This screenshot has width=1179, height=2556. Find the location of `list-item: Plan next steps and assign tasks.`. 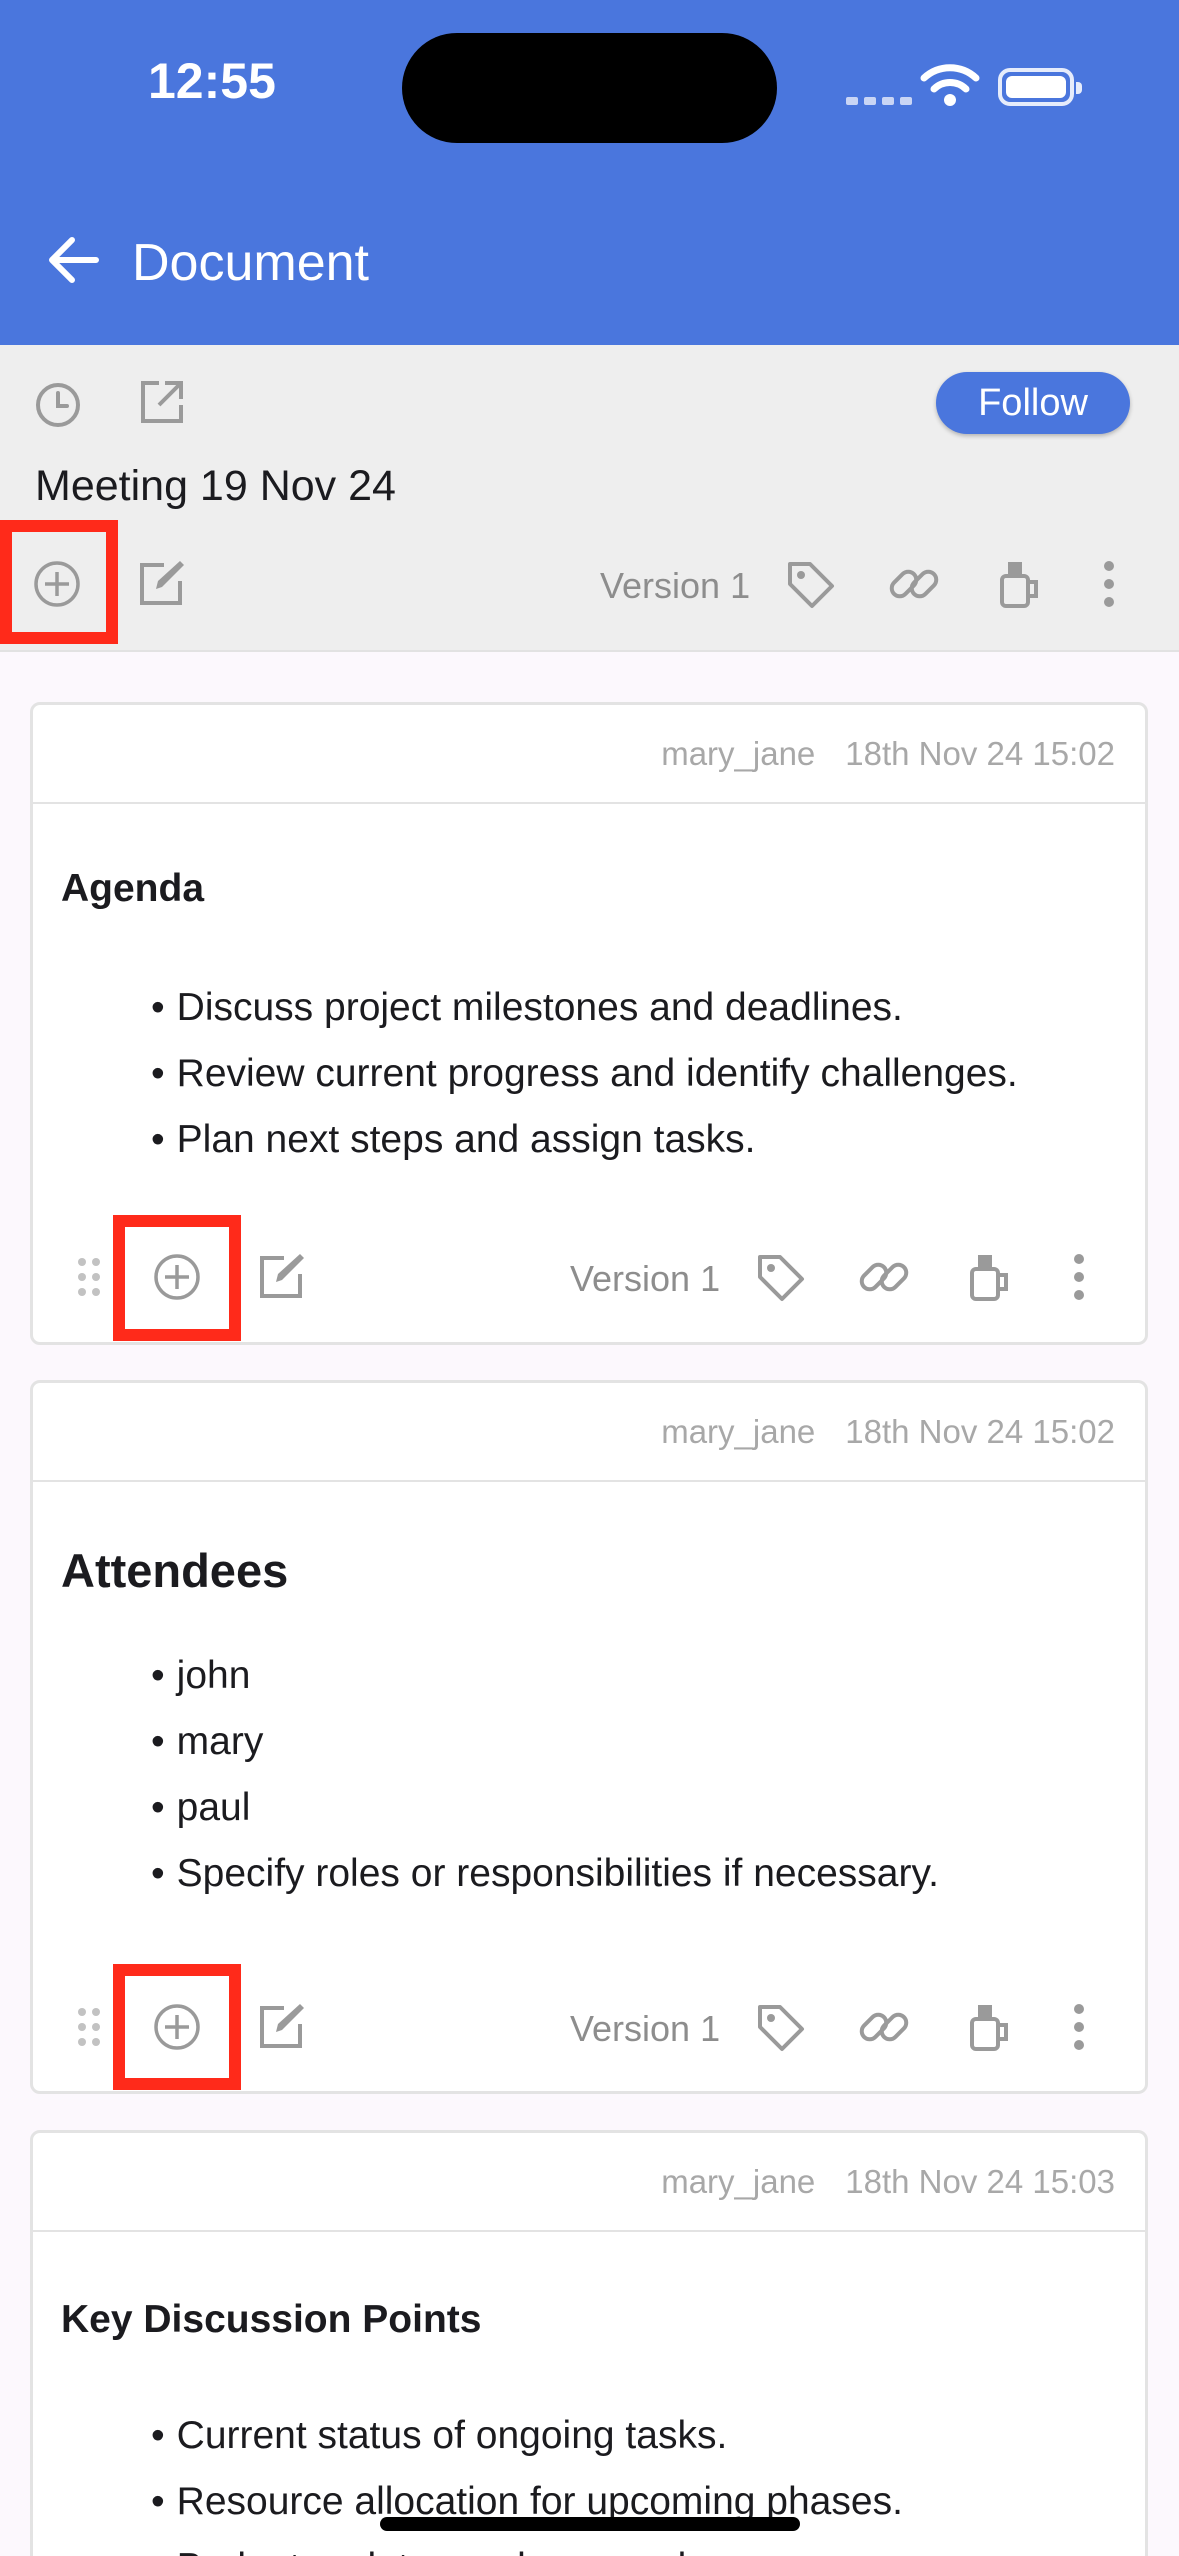

list-item: Plan next steps and assign tasks. is located at coordinates (584, 1140).